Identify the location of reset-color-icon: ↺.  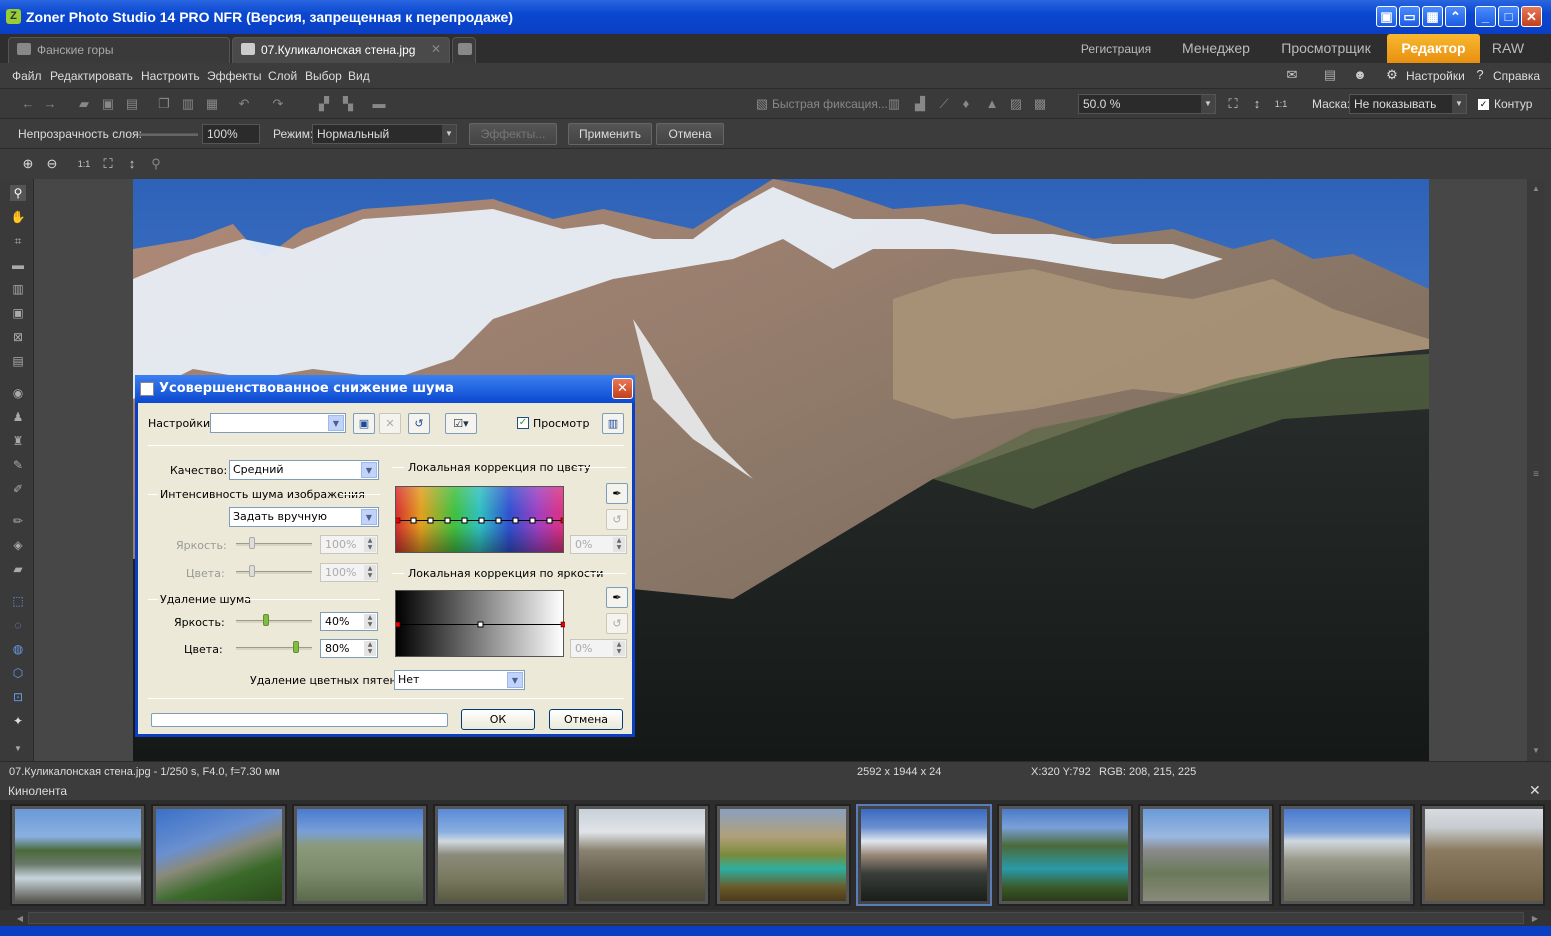
(617, 519).